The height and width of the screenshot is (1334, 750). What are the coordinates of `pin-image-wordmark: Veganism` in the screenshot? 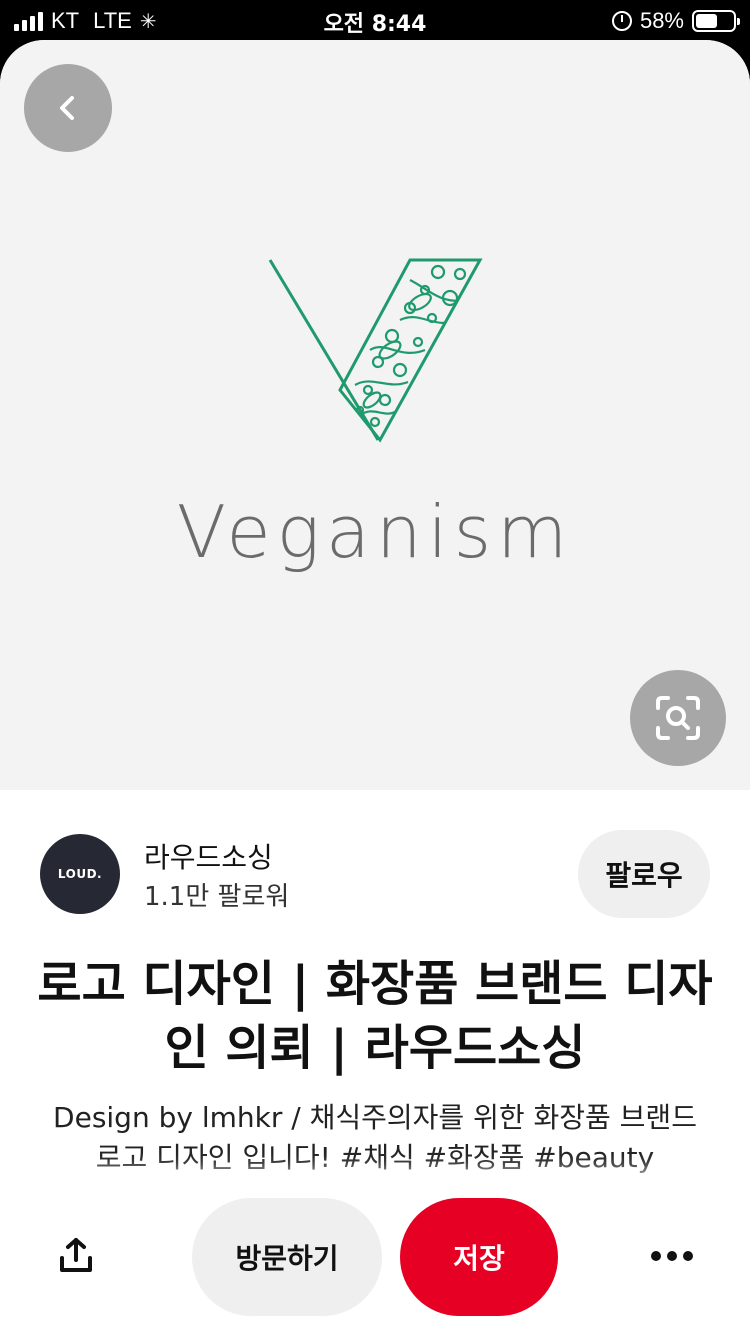 It's located at (375, 532).